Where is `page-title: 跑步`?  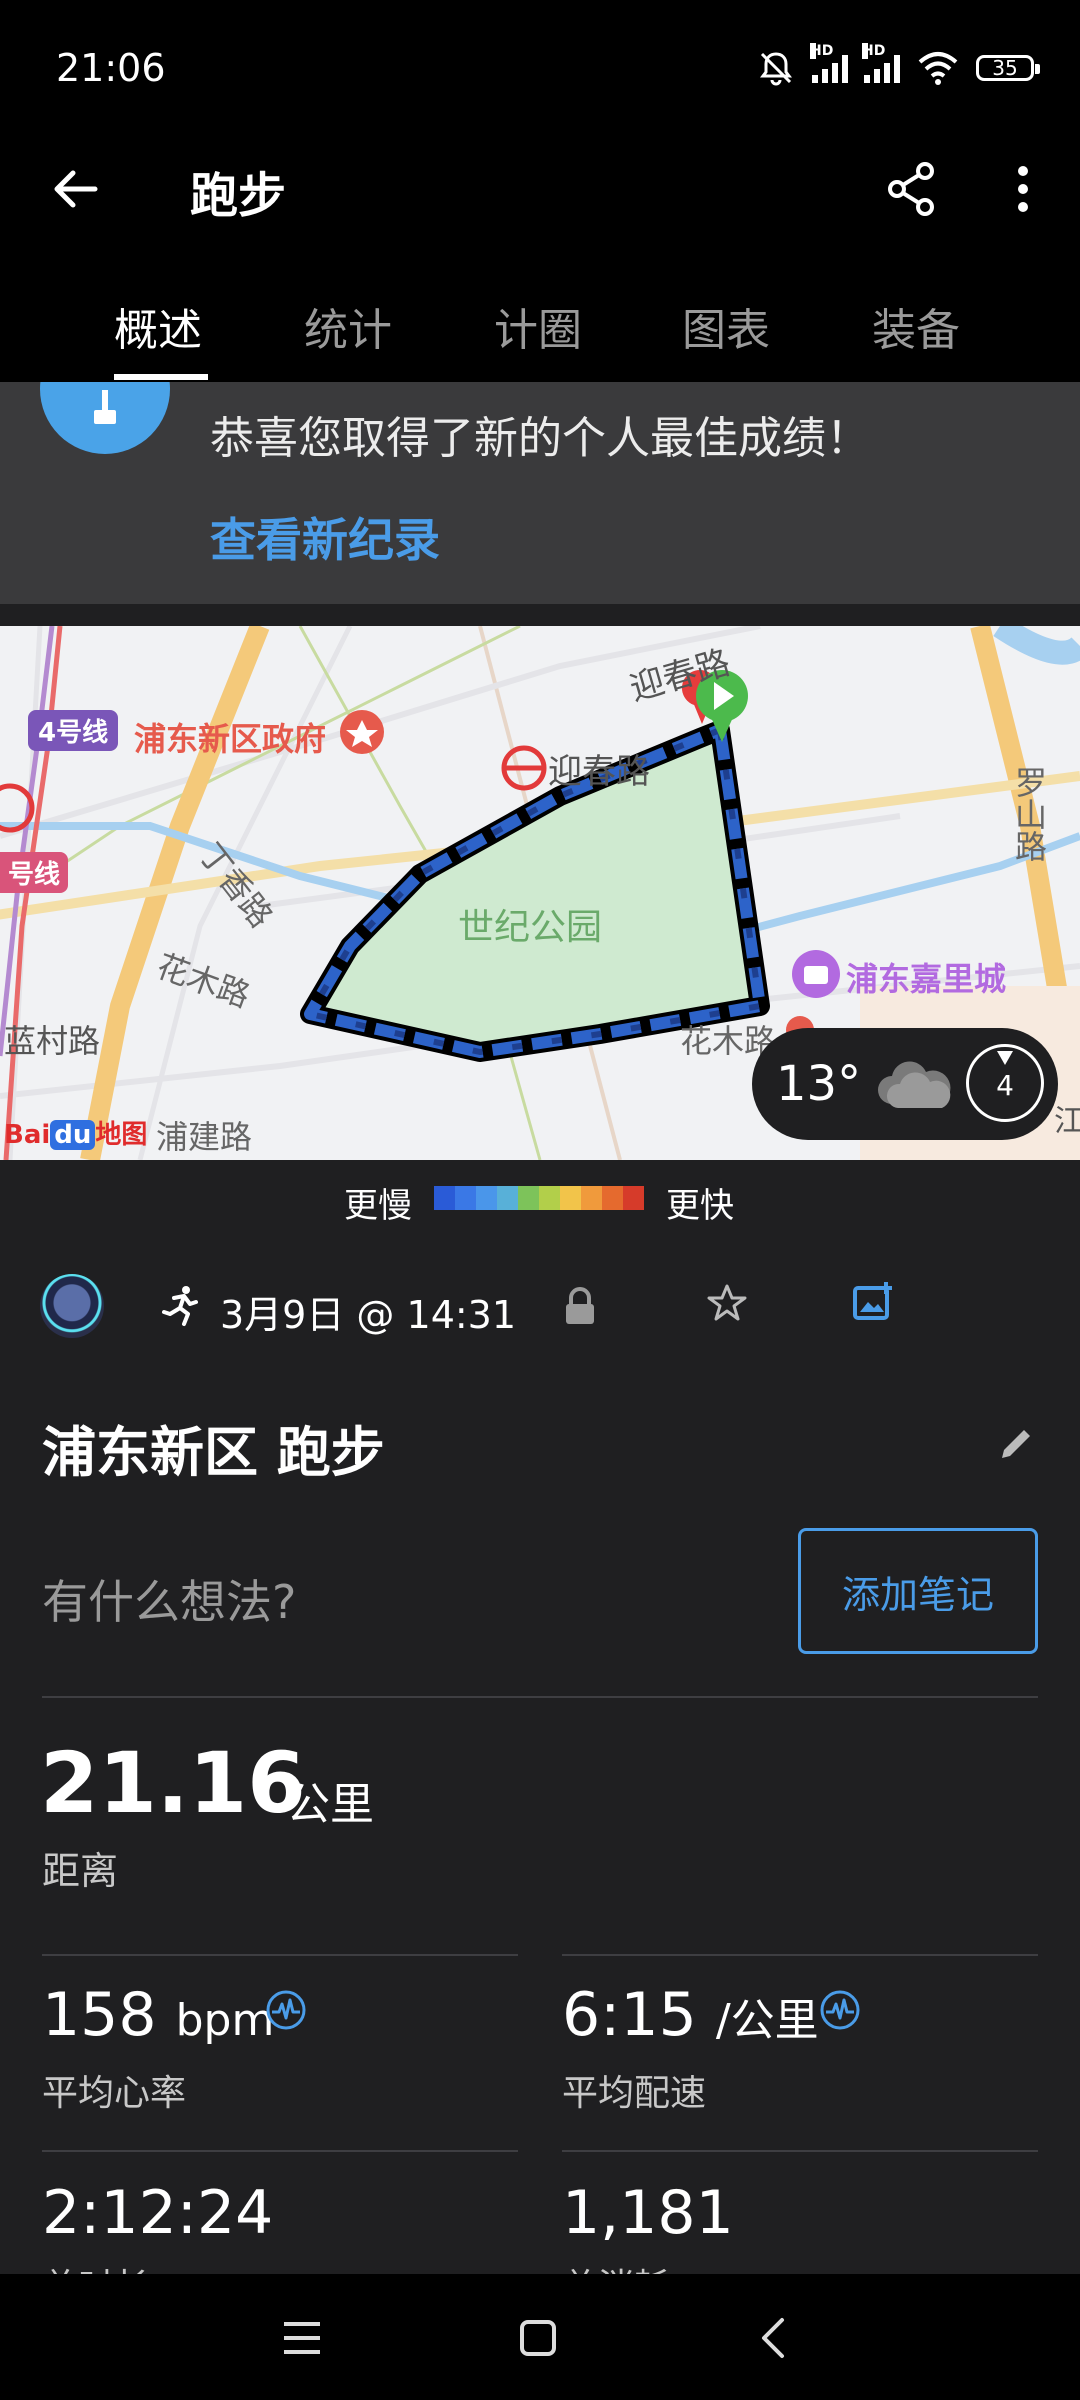
page-title: 跑步 is located at coordinates (238, 196).